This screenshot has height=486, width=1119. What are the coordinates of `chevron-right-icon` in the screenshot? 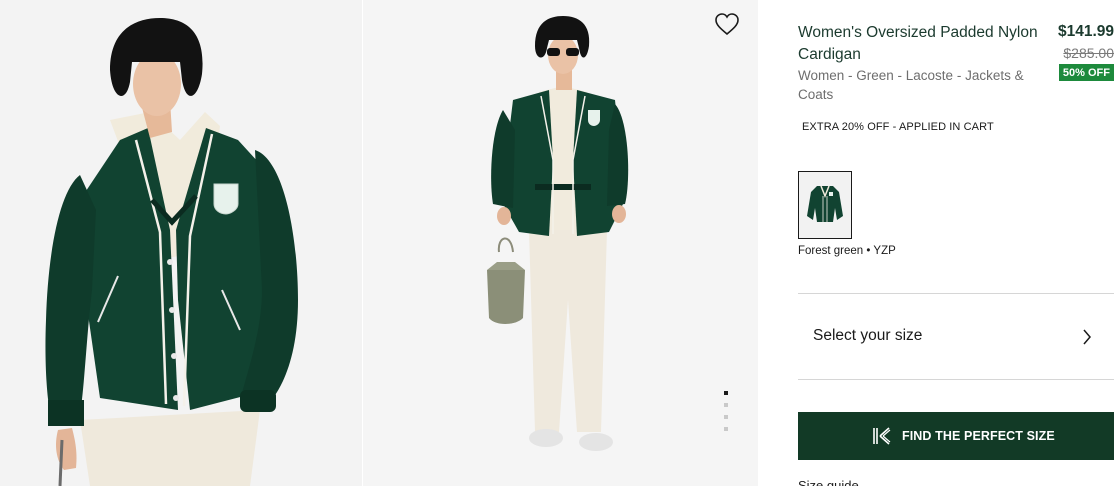 It's located at (1087, 337).